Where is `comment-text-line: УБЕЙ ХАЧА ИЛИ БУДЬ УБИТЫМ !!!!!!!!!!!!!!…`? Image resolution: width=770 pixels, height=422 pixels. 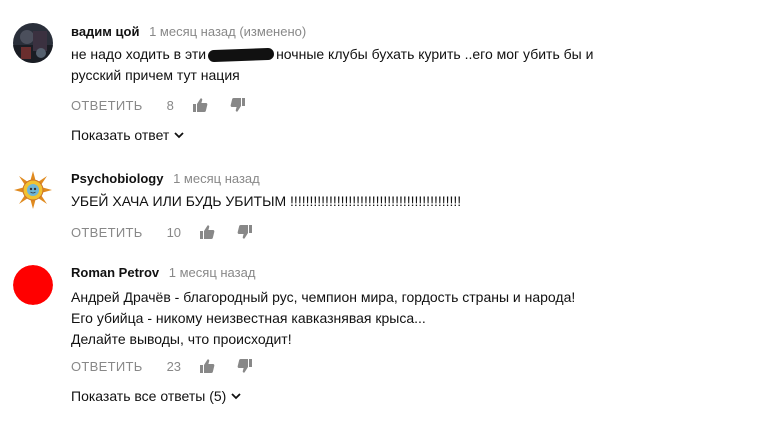 comment-text-line: УБЕЙ ХАЧА ИЛИ БУДЬ УБИТЫМ !!!!!!!!!!!!!!… is located at coordinates (266, 201).